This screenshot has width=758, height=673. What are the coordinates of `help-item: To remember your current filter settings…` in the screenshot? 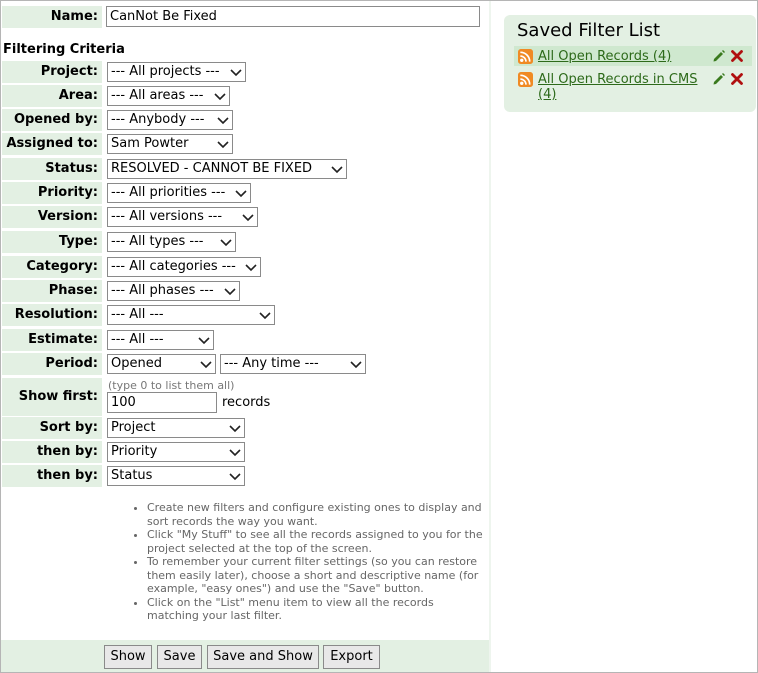 It's located at (315, 575).